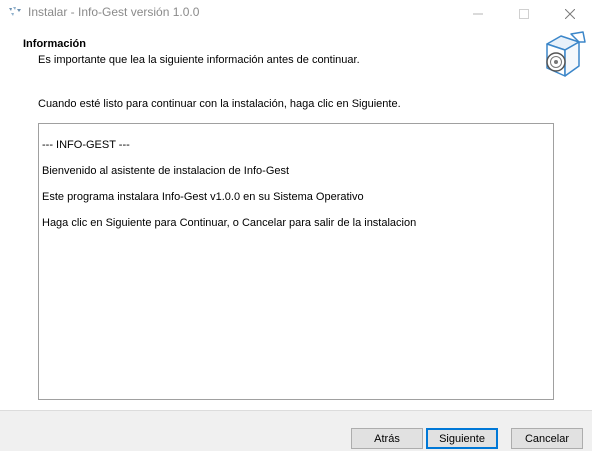  I want to click on minimize-button, so click(478, 13).